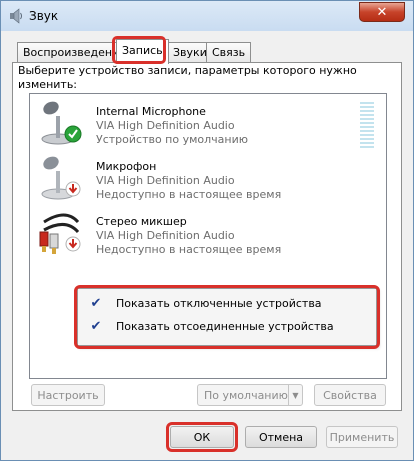 This screenshot has height=461, width=414. What do you see at coordinates (202, 437) in the screenshot?
I see `ok-highlight-annotation` at bounding box center [202, 437].